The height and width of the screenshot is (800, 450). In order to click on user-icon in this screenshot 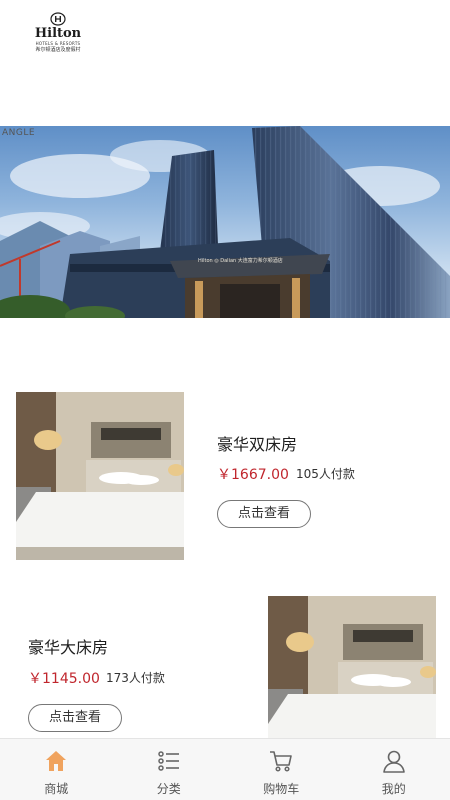, I will do `click(393, 761)`.